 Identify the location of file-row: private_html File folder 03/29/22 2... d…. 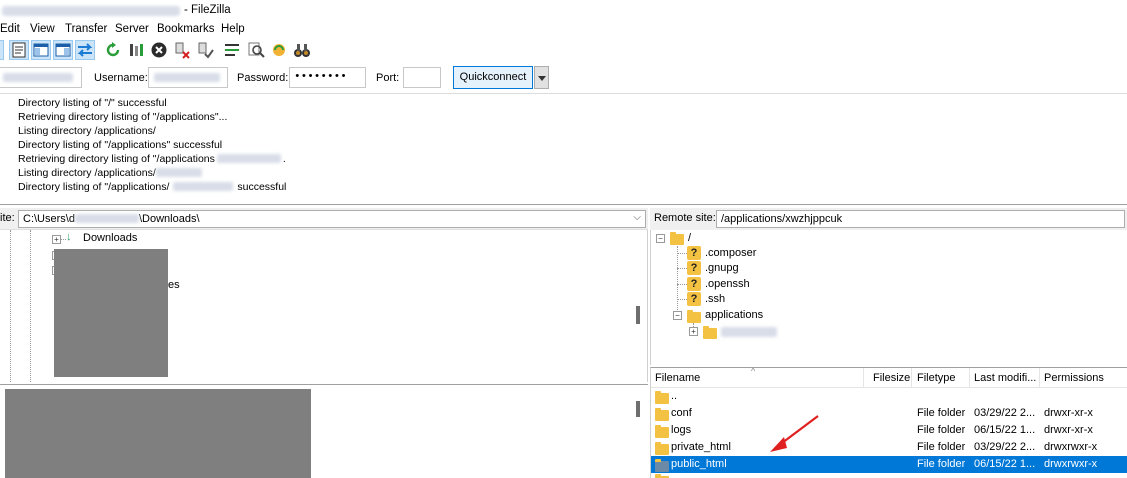
(889, 447).